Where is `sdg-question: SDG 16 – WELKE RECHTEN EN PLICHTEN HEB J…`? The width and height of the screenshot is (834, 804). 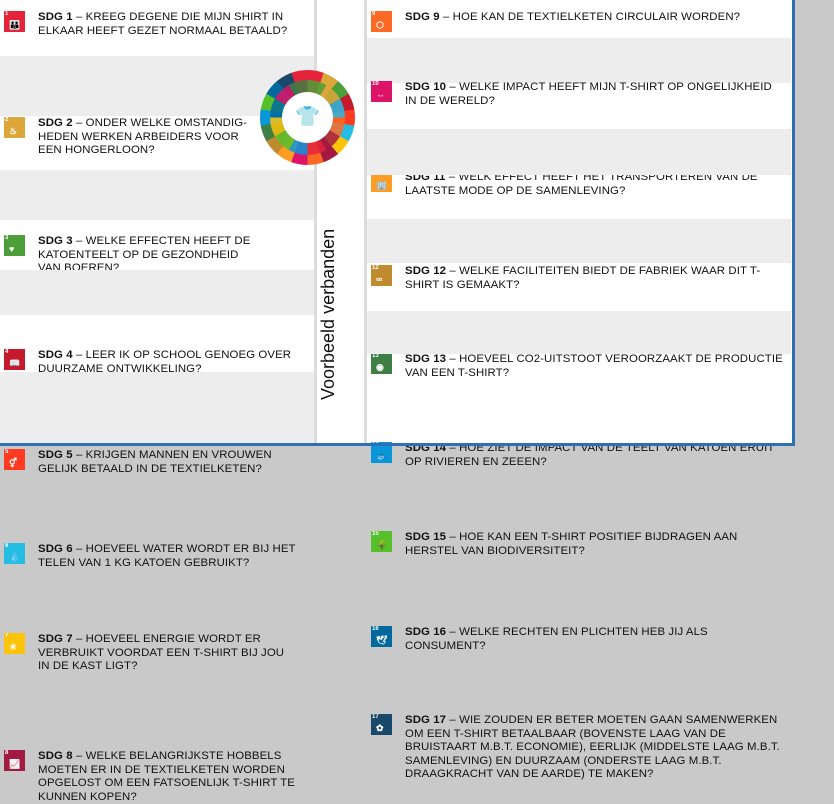
sdg-question: SDG 16 – WELKE RECHTEN EN PLICHTEN HEB J… is located at coordinates (594, 639).